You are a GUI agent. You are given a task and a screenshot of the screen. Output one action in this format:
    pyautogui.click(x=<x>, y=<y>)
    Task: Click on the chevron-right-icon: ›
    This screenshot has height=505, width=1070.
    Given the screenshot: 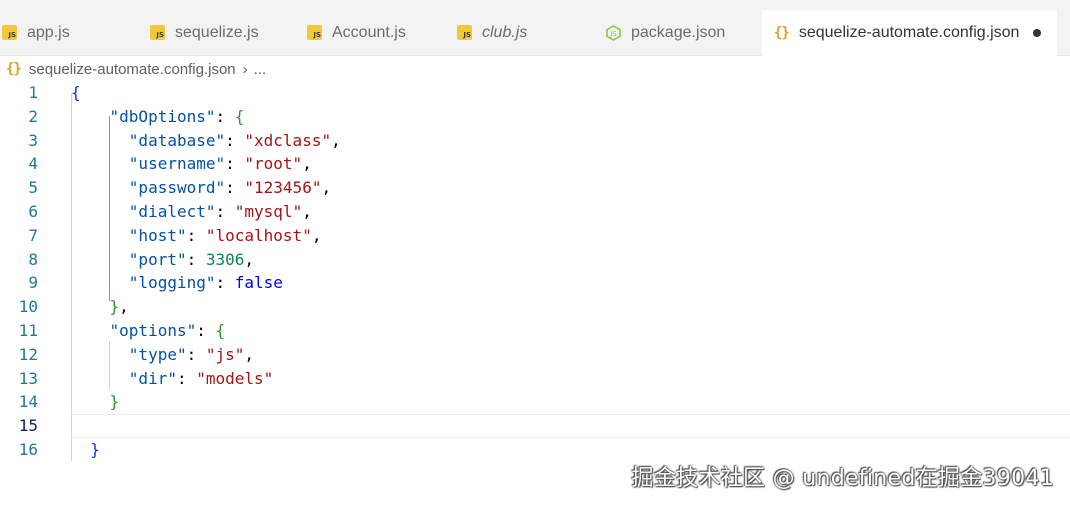 What is the action you would take?
    pyautogui.click(x=245, y=69)
    